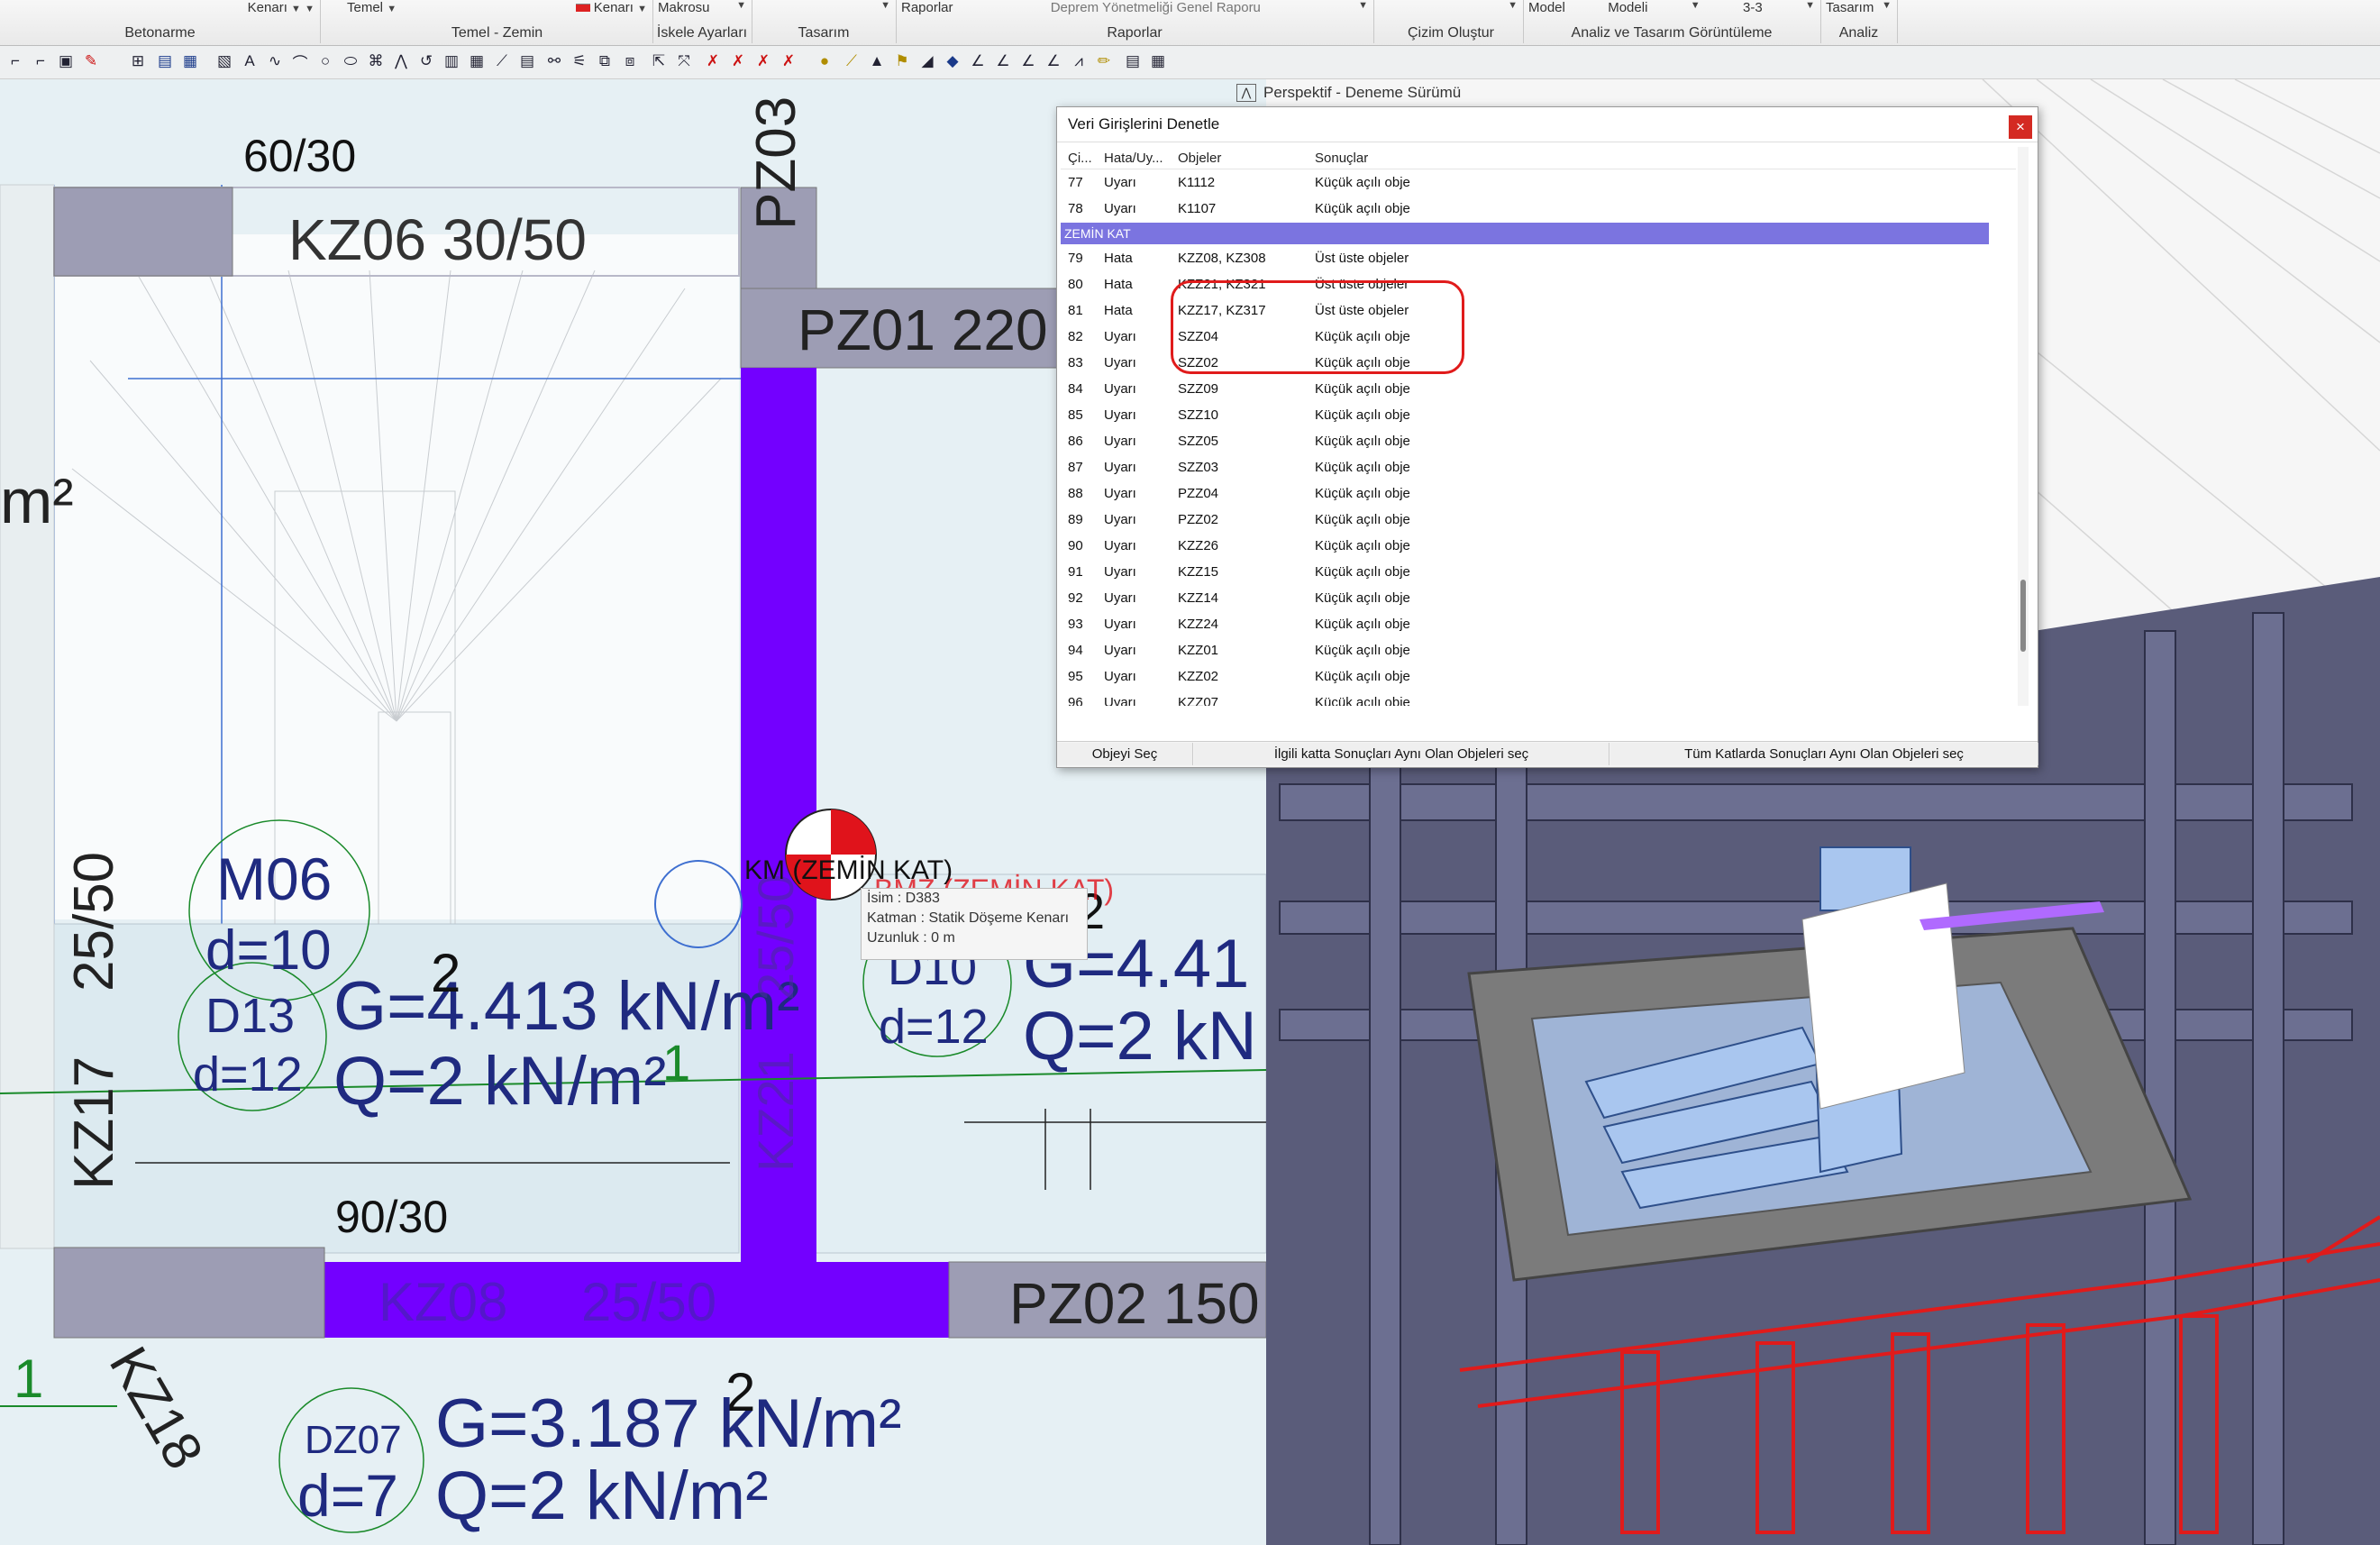  What do you see at coordinates (325, 61) in the screenshot?
I see `circle-tool-icon: ○` at bounding box center [325, 61].